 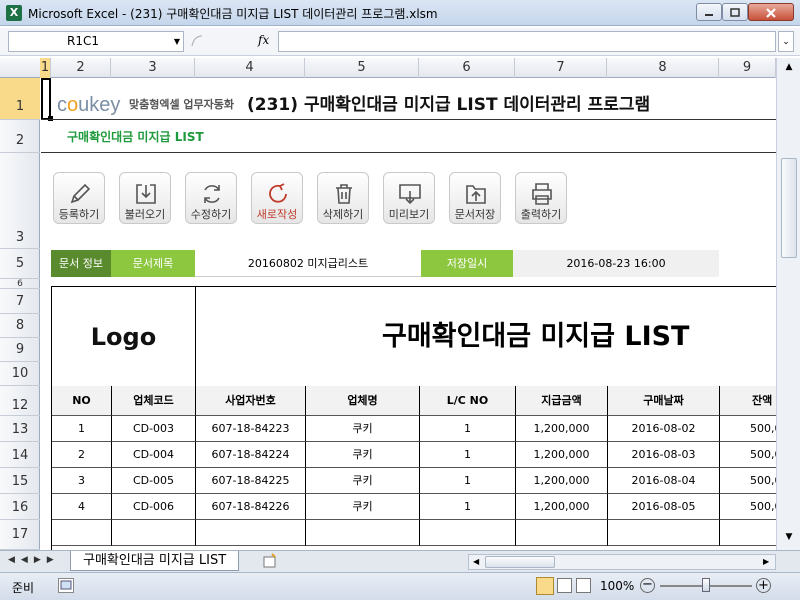 I want to click on table-cell: 2016-08-05, so click(x=664, y=507).